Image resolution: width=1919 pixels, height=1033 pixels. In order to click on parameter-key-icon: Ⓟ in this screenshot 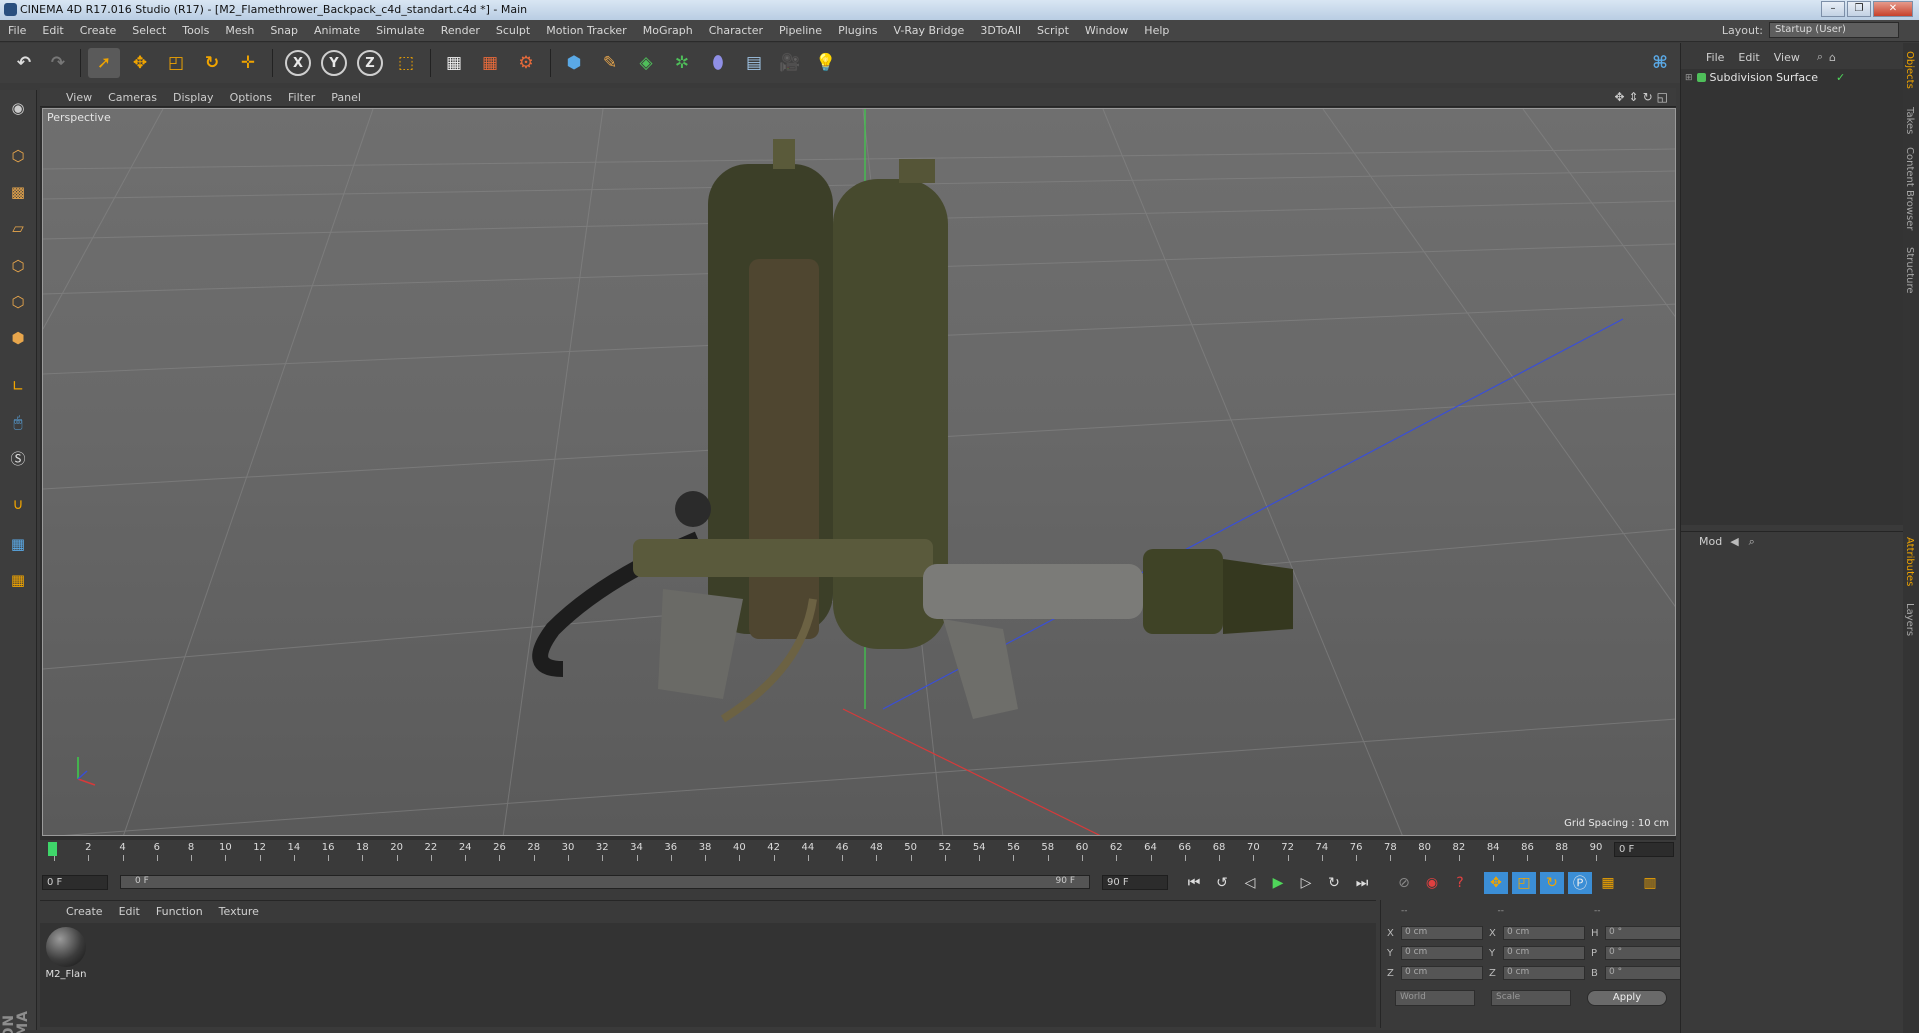, I will do `click(1580, 883)`.